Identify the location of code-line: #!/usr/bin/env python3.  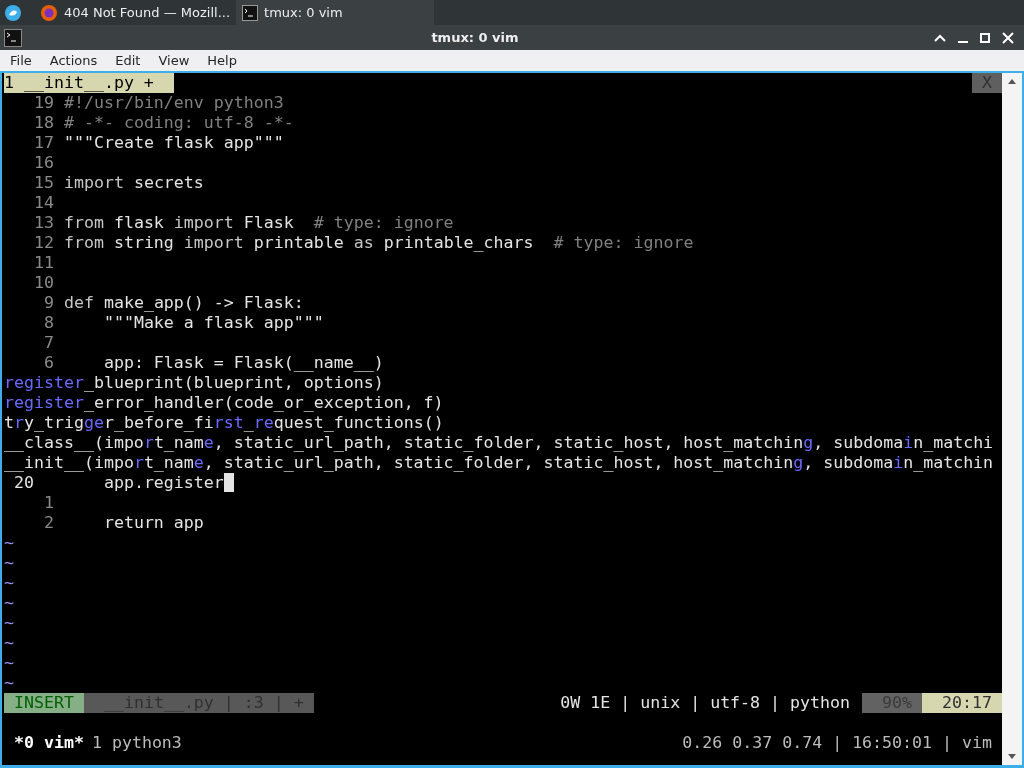
(173, 103).